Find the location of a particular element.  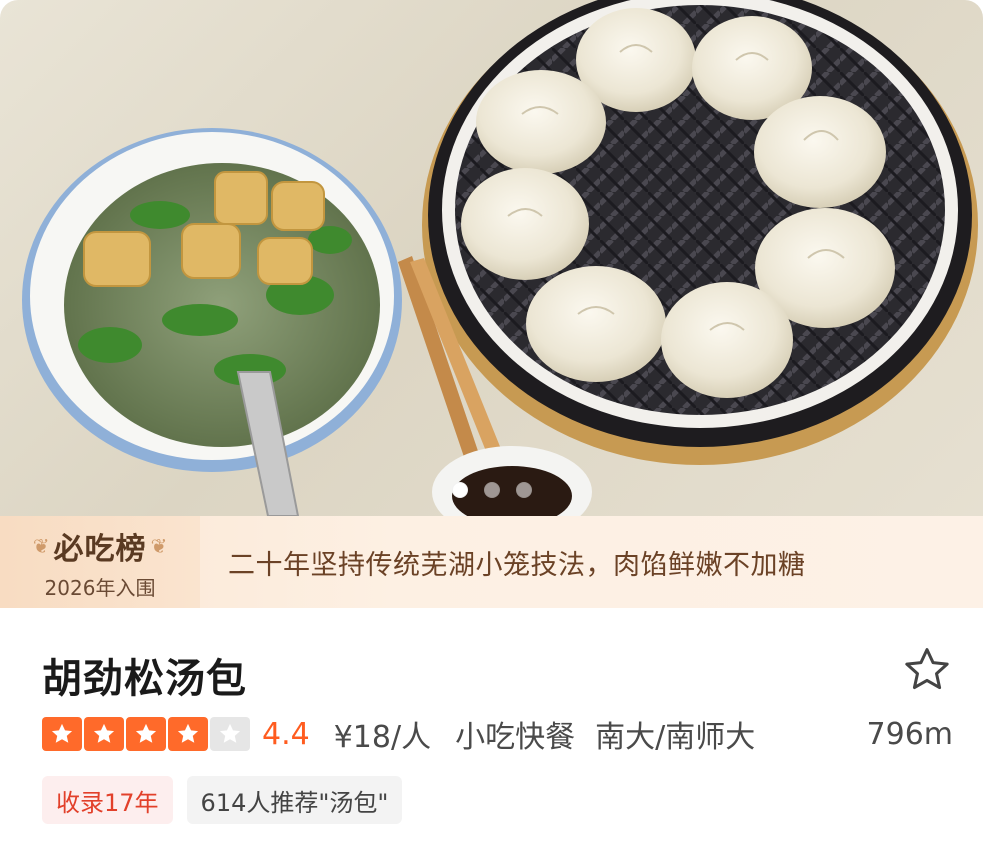

laurel-right-icon: ❦ is located at coordinates (159, 545).